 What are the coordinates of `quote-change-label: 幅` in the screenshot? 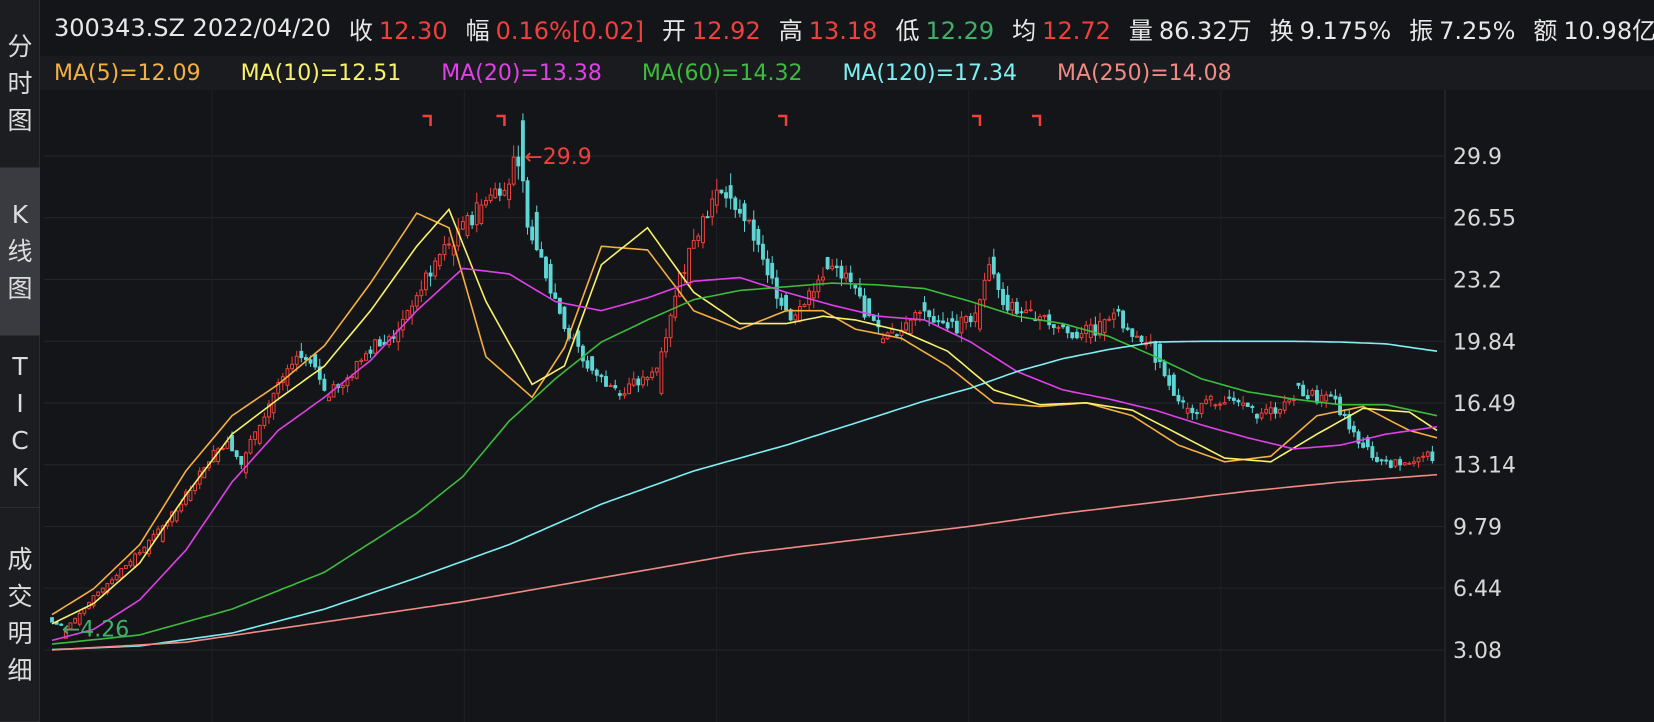 It's located at (477, 30).